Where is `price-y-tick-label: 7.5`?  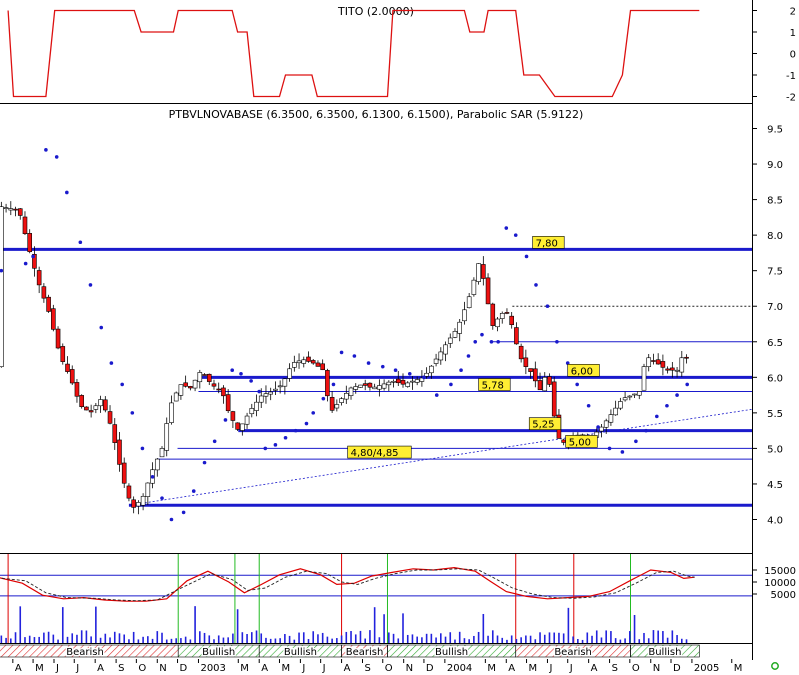 price-y-tick-label: 7.5 is located at coordinates (775, 272).